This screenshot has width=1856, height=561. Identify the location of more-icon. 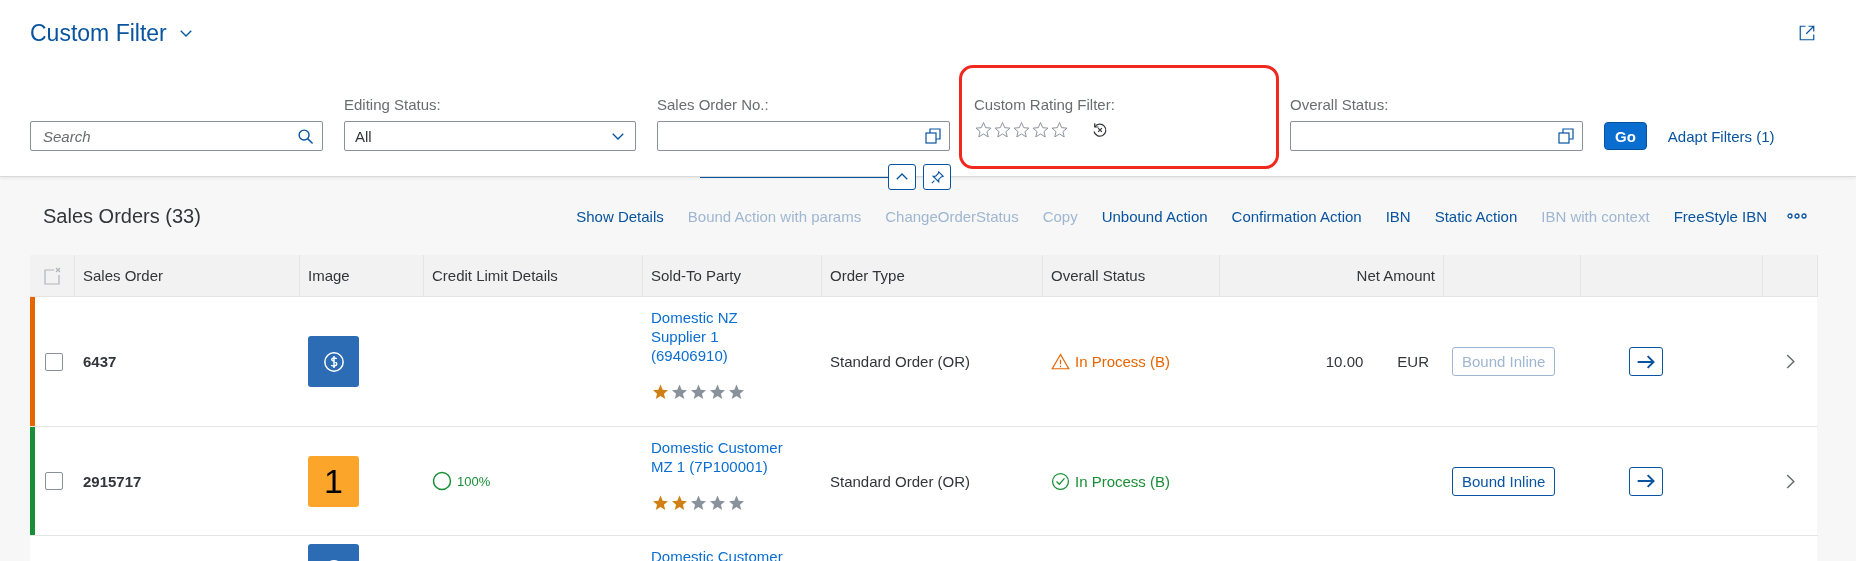
(1797, 216).